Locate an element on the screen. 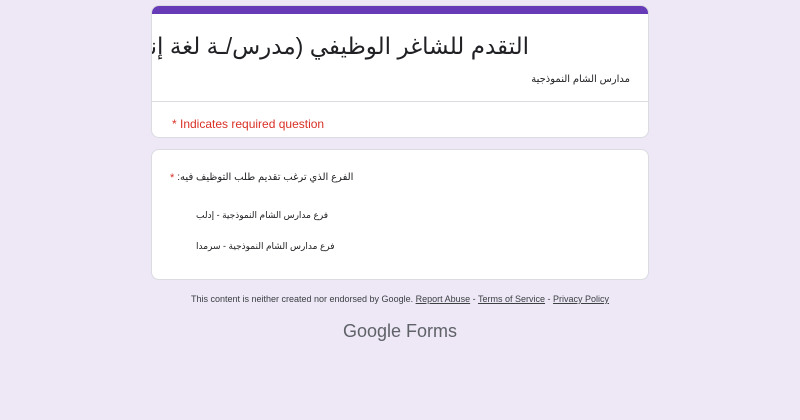  logo-forms-text: Forms is located at coordinates (432, 331).